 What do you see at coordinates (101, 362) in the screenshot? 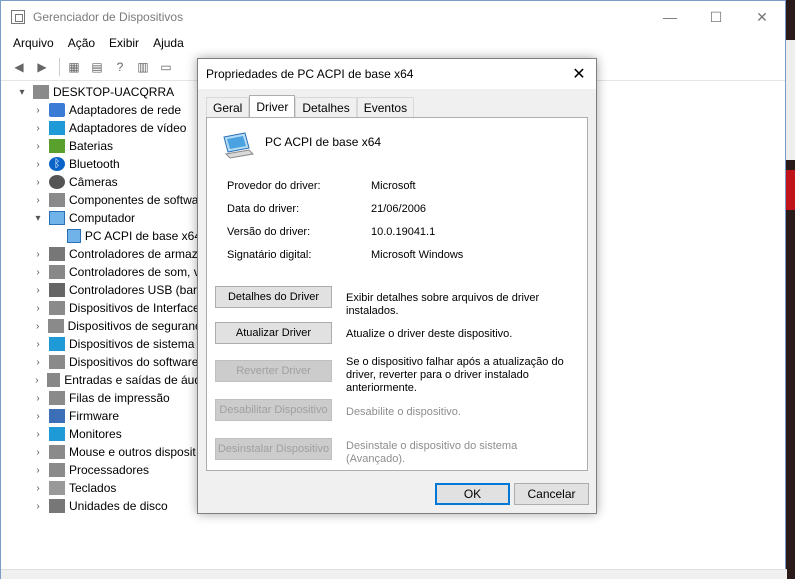
I see `tree-item: › Dispositivos do software` at bounding box center [101, 362].